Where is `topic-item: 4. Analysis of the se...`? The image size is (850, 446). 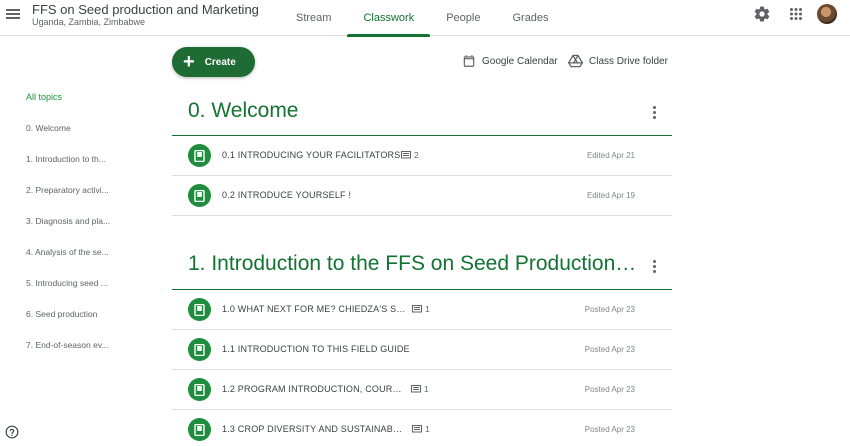 topic-item: 4. Analysis of the se... is located at coordinates (73, 258).